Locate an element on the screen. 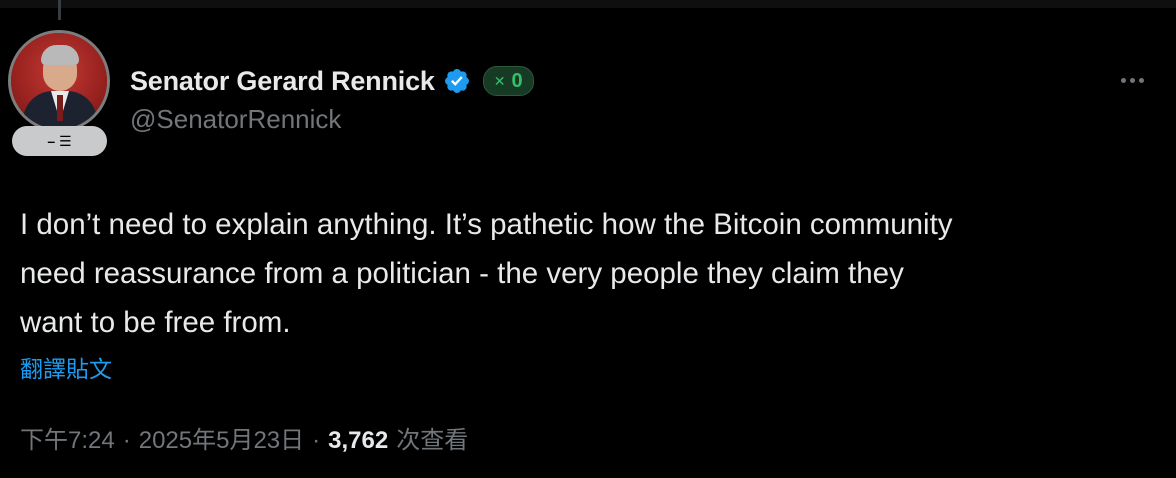 The image size is (1176, 478). avatar-container is located at coordinates (59, 81).